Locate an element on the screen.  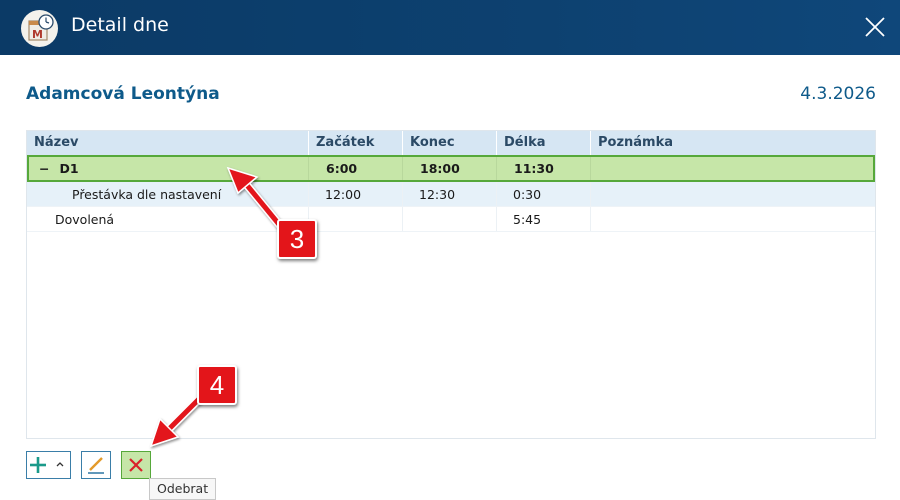
row-end: 12:30 is located at coordinates (450, 194).